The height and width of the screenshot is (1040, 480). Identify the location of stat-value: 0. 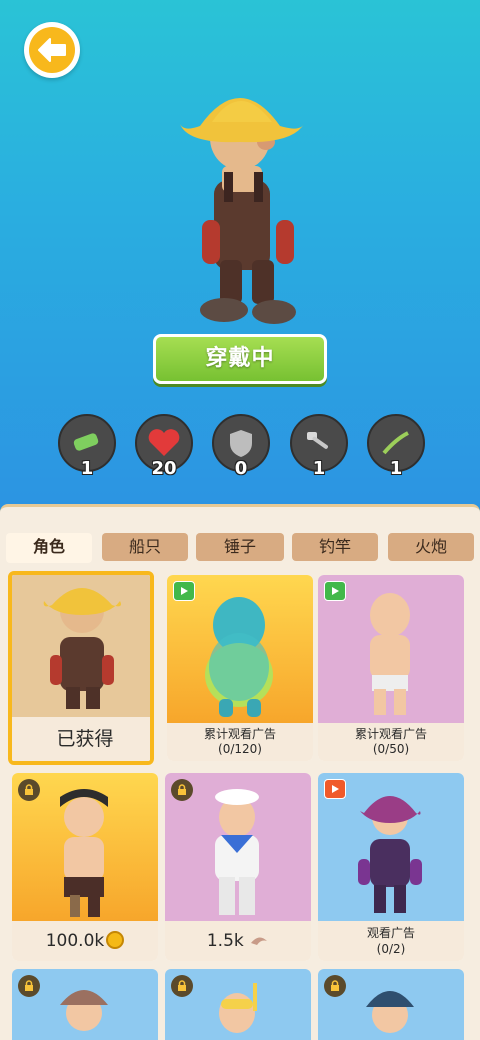
(241, 468).